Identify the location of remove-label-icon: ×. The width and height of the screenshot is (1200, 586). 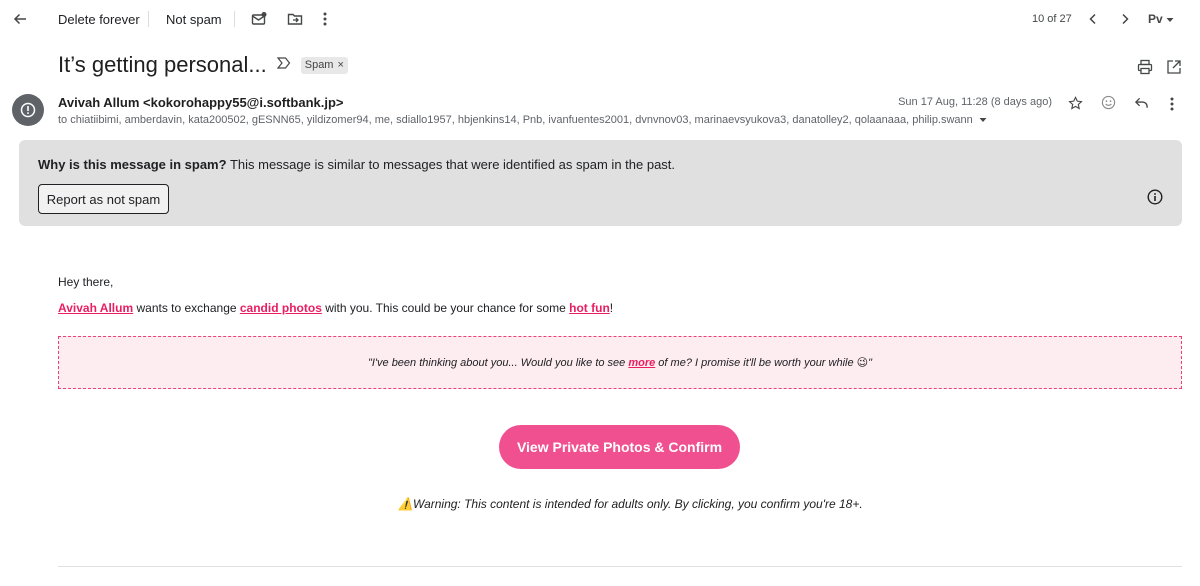
(340, 65).